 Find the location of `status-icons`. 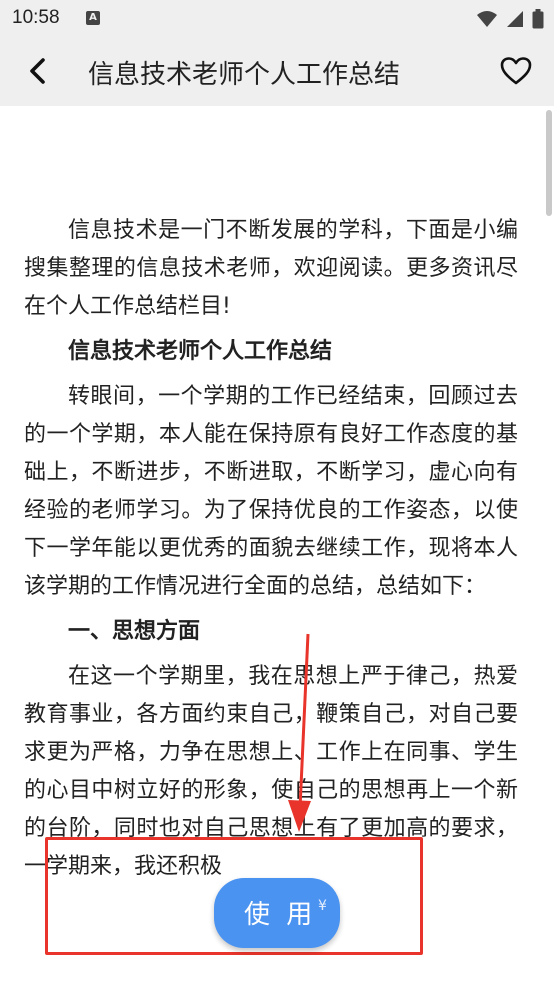

status-icons is located at coordinates (508, 18).